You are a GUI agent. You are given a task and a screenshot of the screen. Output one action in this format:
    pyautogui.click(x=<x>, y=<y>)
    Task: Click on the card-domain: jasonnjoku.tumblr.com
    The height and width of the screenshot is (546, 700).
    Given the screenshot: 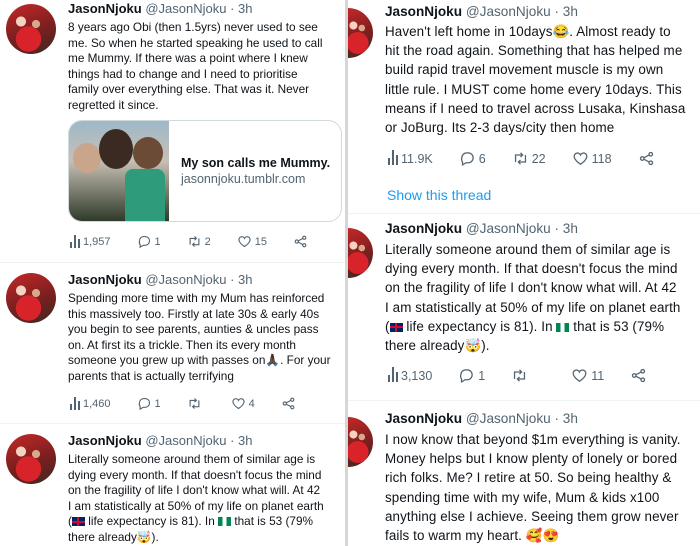 What is the action you would take?
    pyautogui.click(x=243, y=179)
    